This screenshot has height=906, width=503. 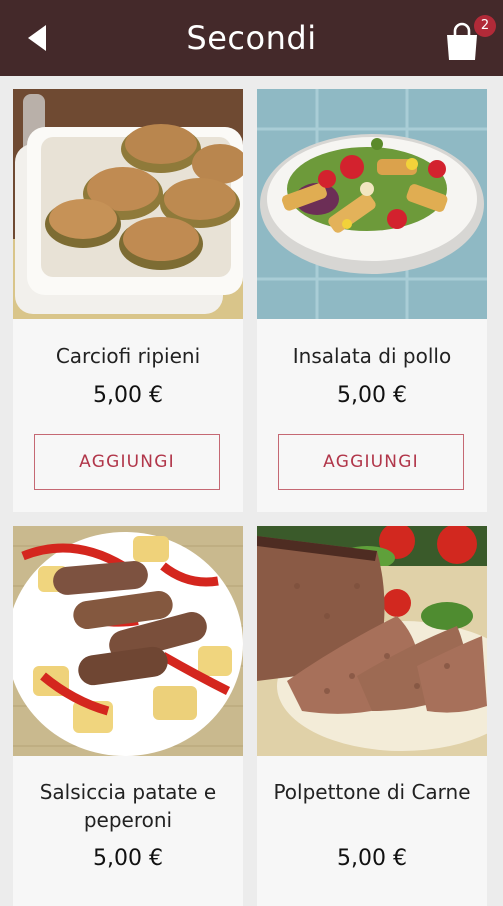 I want to click on back-arrow-icon, so click(x=37, y=38).